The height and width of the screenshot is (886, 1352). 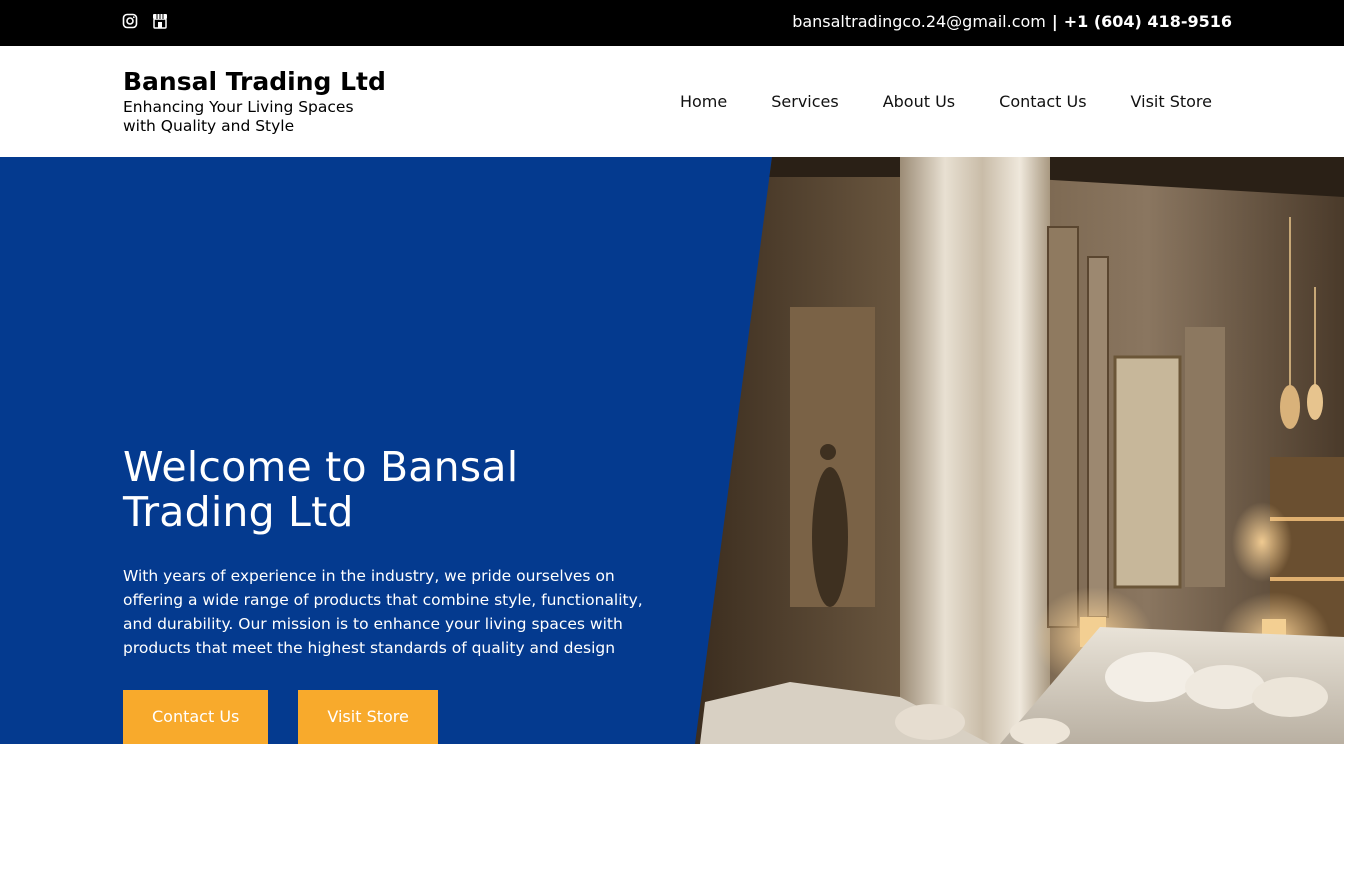 What do you see at coordinates (1042, 101) in the screenshot?
I see `nav-contact-us: Contact Us` at bounding box center [1042, 101].